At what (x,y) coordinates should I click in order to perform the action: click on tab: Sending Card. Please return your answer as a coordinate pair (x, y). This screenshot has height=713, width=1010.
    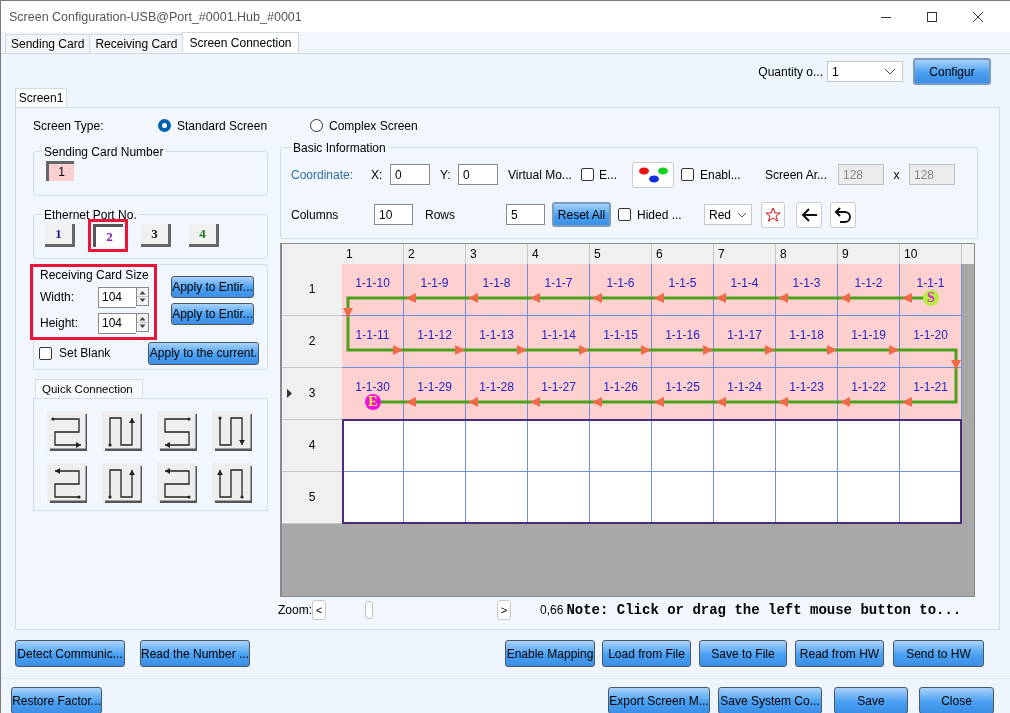
    Looking at the image, I should click on (48, 43).